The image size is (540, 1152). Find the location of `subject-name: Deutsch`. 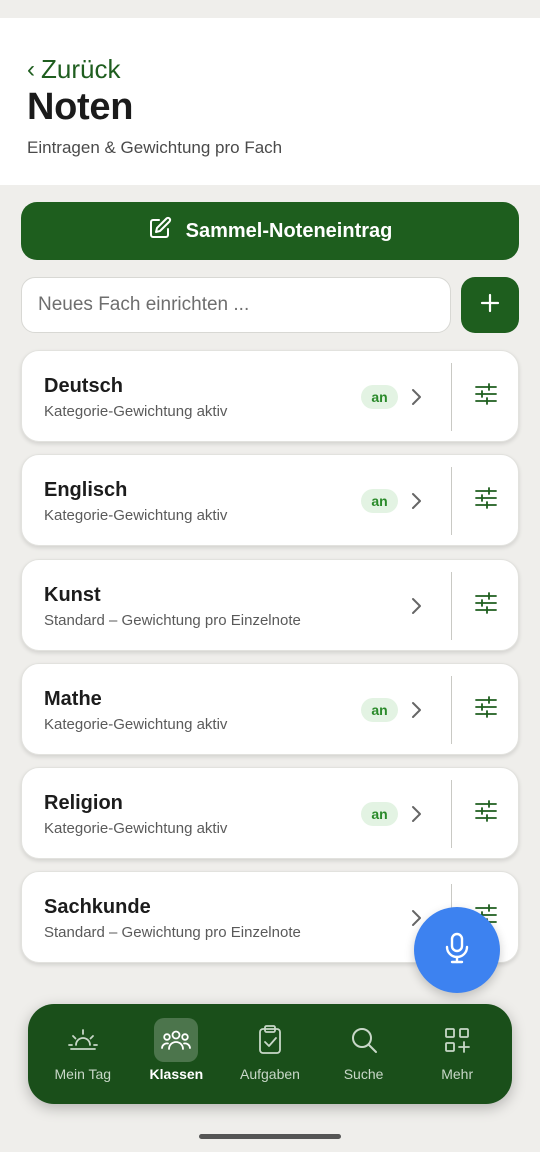

subject-name: Deutsch is located at coordinates (83, 386).